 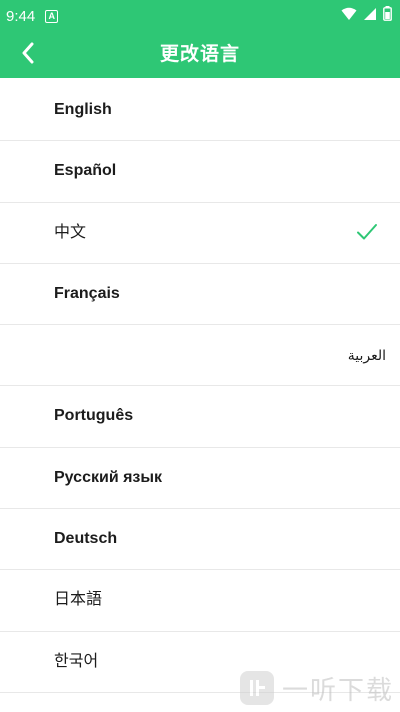 I want to click on page-title: 更改语言, so click(x=199, y=54).